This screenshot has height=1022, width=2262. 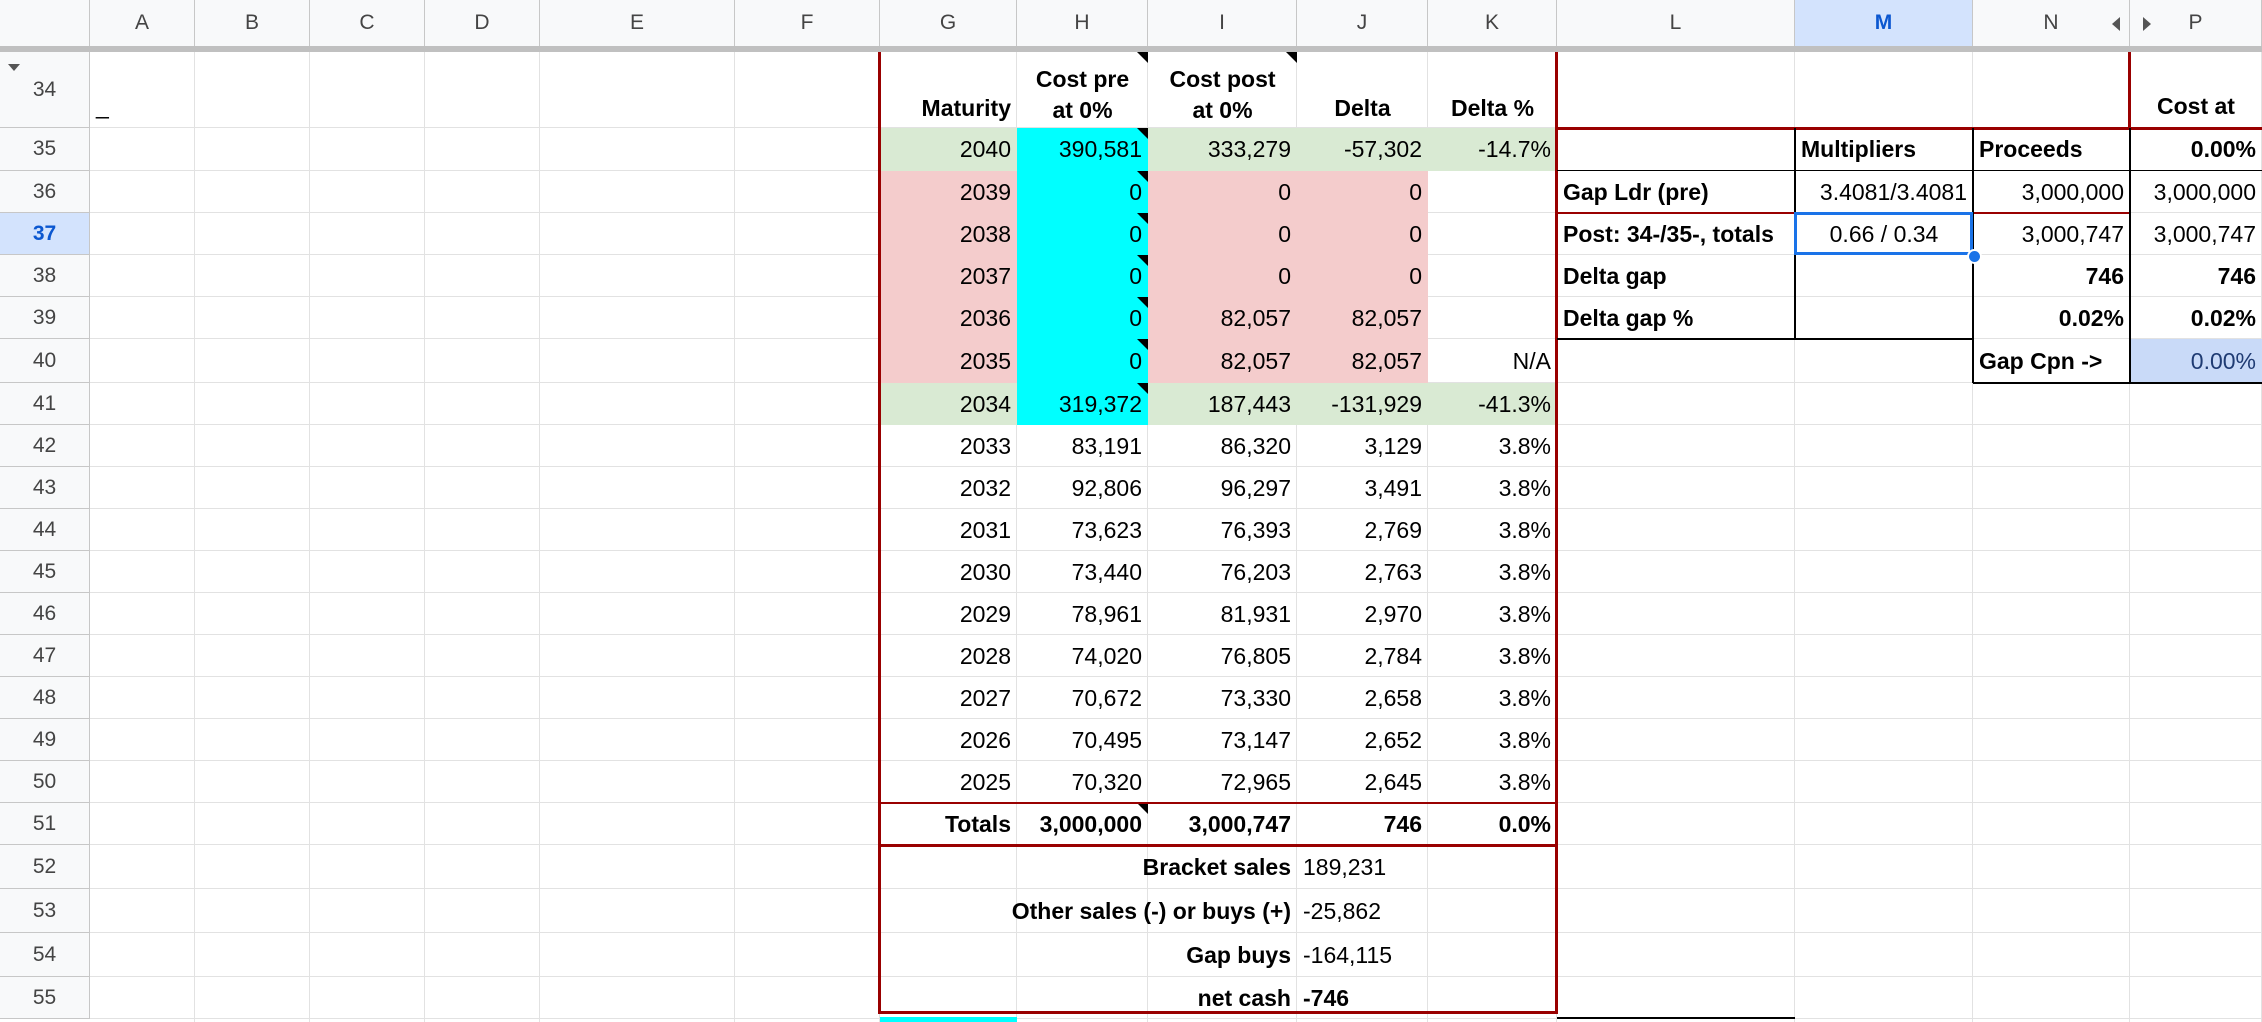 What do you see at coordinates (2196, 276) in the screenshot?
I see `side-row-cost: 746` at bounding box center [2196, 276].